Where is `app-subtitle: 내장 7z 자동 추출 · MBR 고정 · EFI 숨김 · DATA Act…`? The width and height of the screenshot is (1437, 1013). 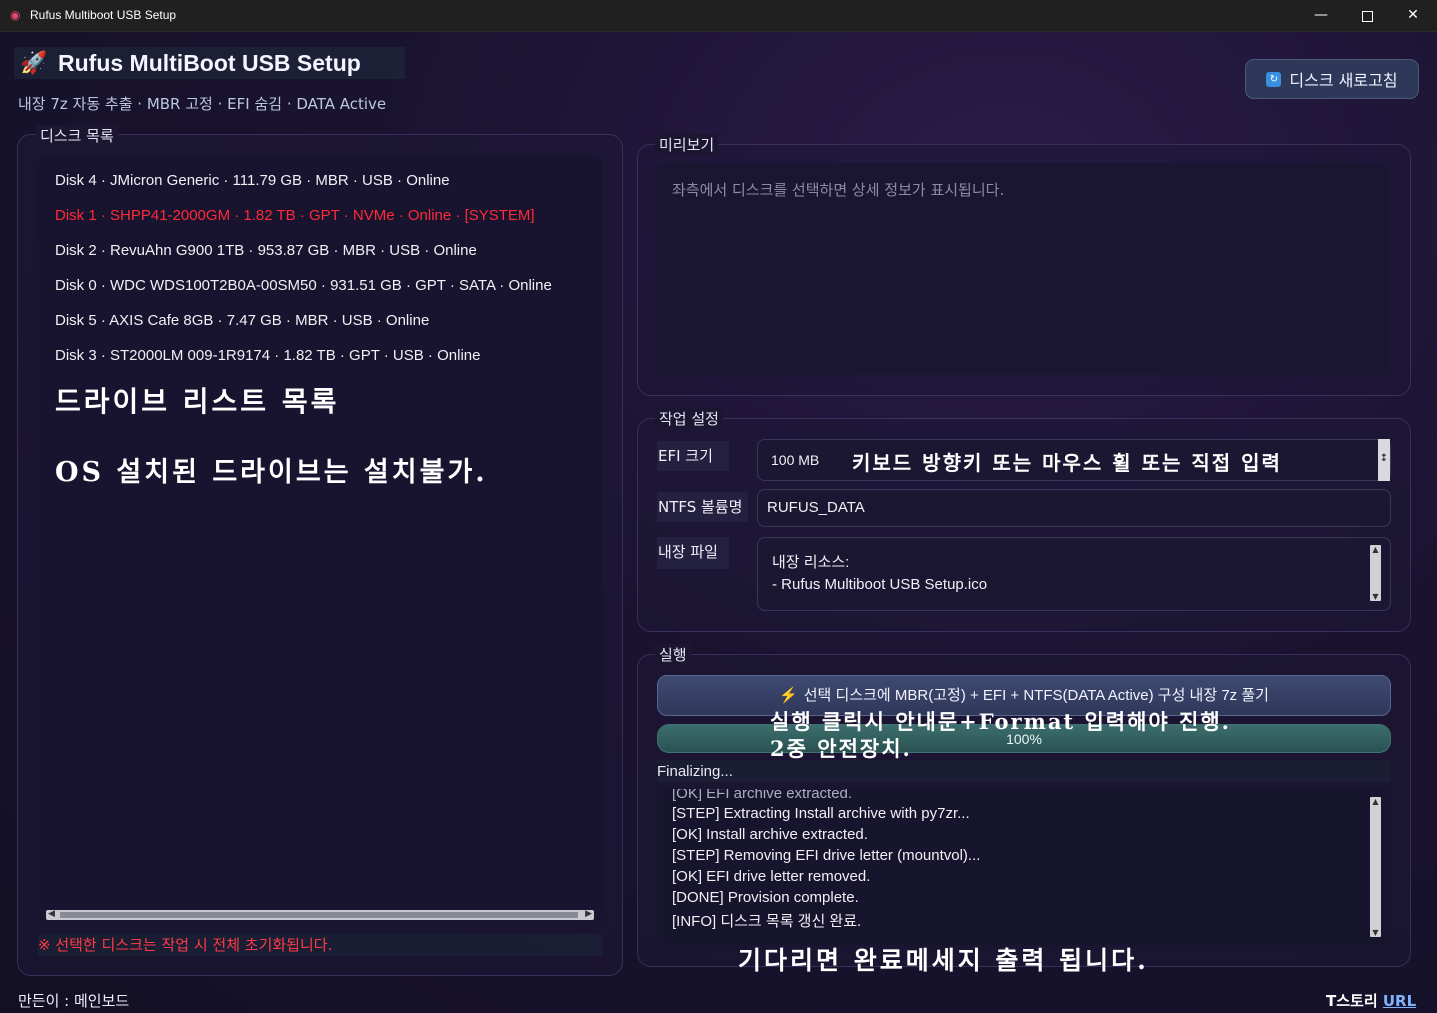 app-subtitle: 내장 7z 자동 추출 · MBR 고정 · EFI 숨김 · DATA Act… is located at coordinates (202, 104).